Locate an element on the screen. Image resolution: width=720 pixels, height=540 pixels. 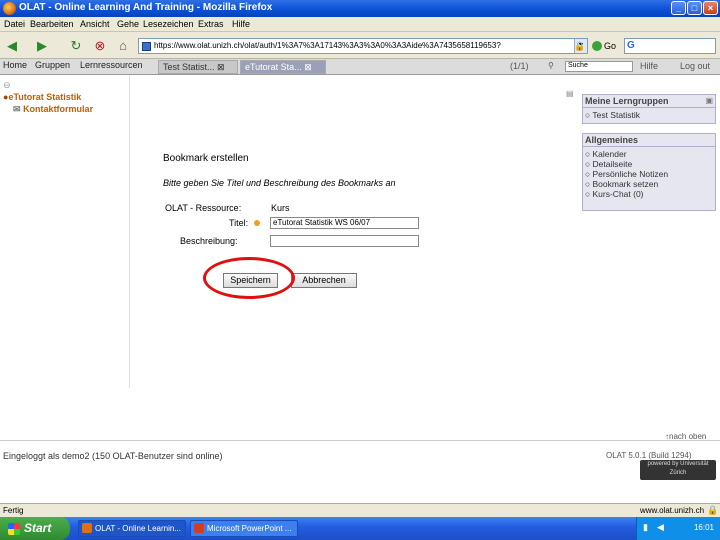
detail-page-link: ○ Detailseite is located at coordinates (608, 164).